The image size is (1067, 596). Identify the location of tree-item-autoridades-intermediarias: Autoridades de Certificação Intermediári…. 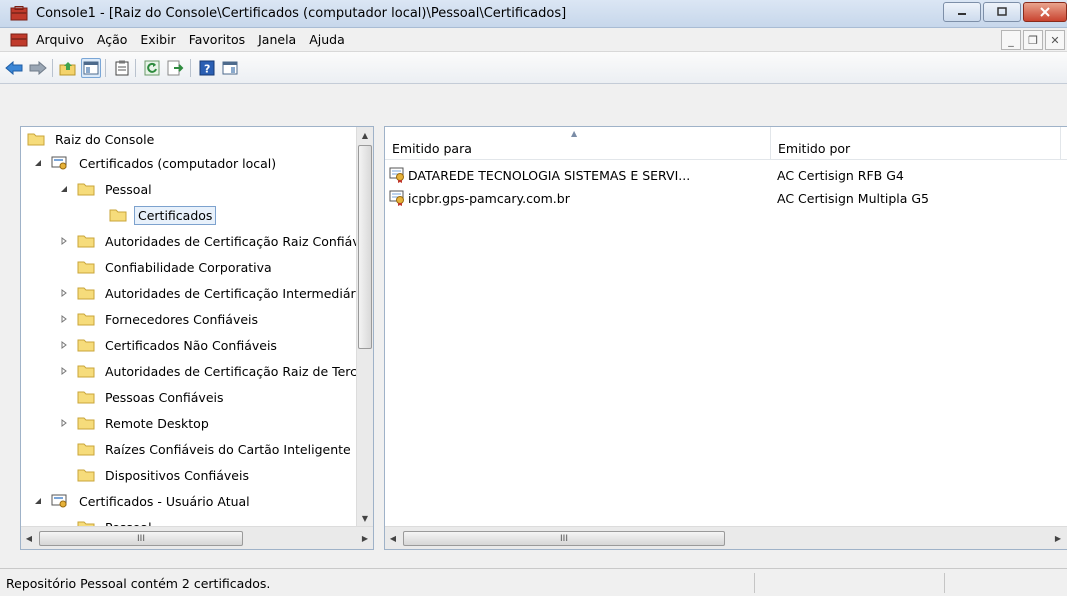
(207, 293).